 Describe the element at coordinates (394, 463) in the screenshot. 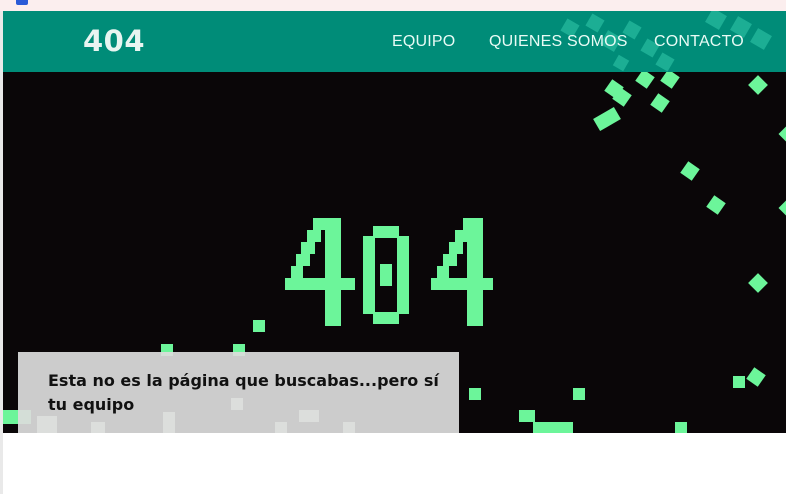

I see `page-footer-area` at that location.